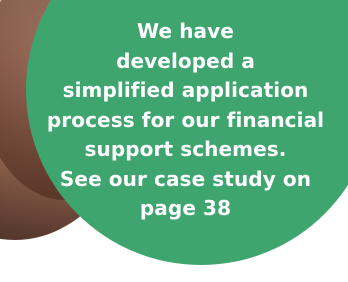 The width and height of the screenshot is (348, 282). I want to click on callout-line-3: simplified application, so click(185, 90).